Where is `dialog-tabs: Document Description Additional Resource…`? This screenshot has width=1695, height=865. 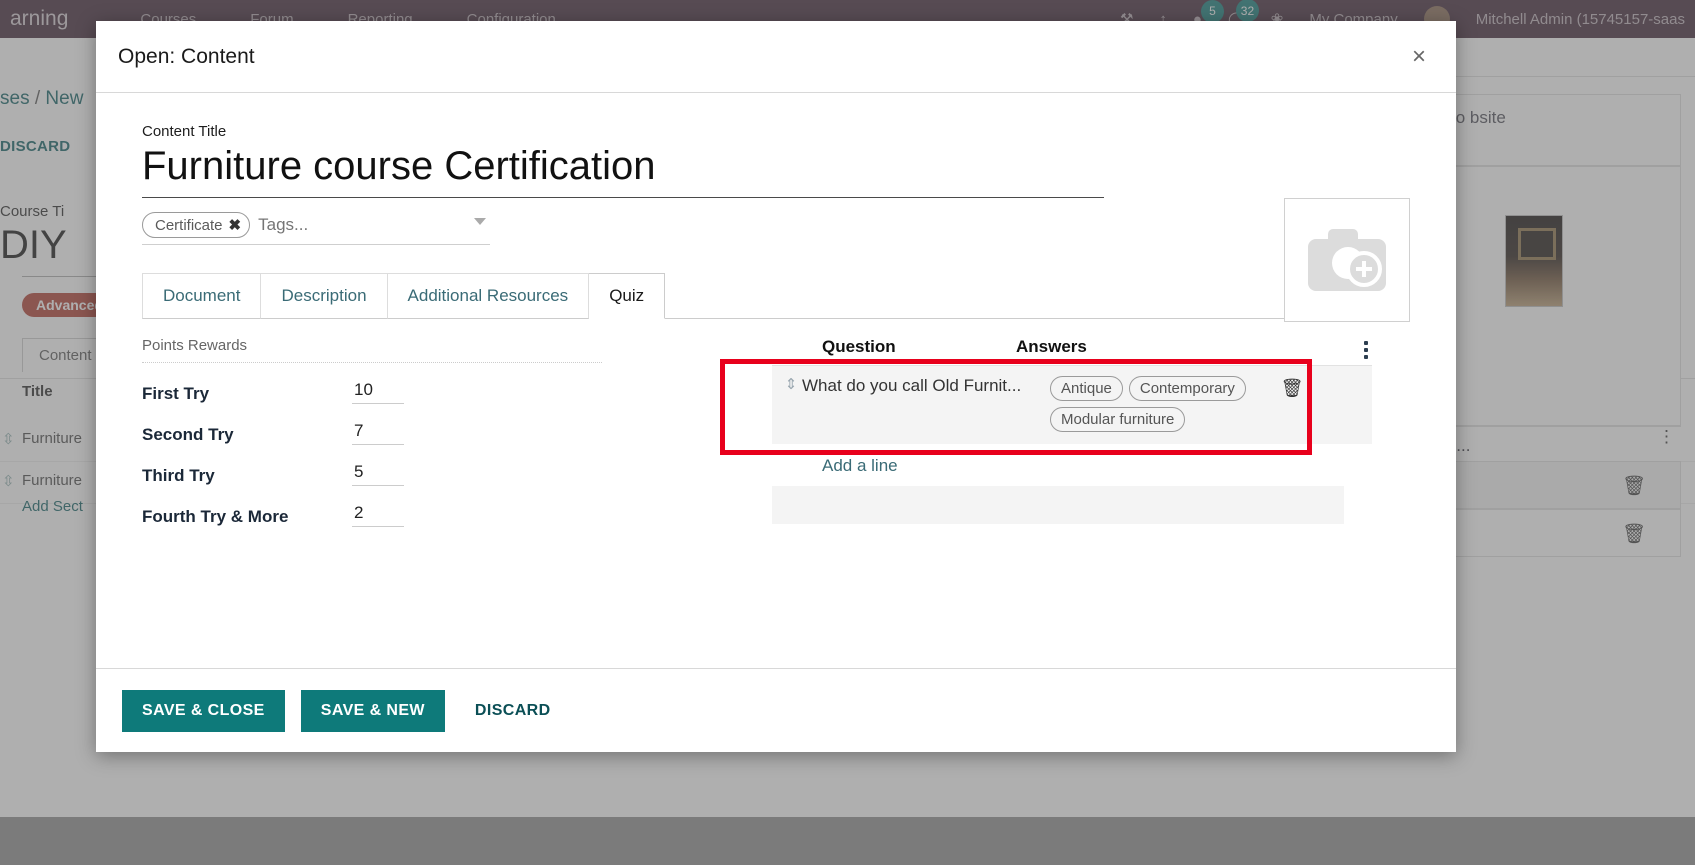 dialog-tabs: Document Description Additional Resource… is located at coordinates (776, 296).